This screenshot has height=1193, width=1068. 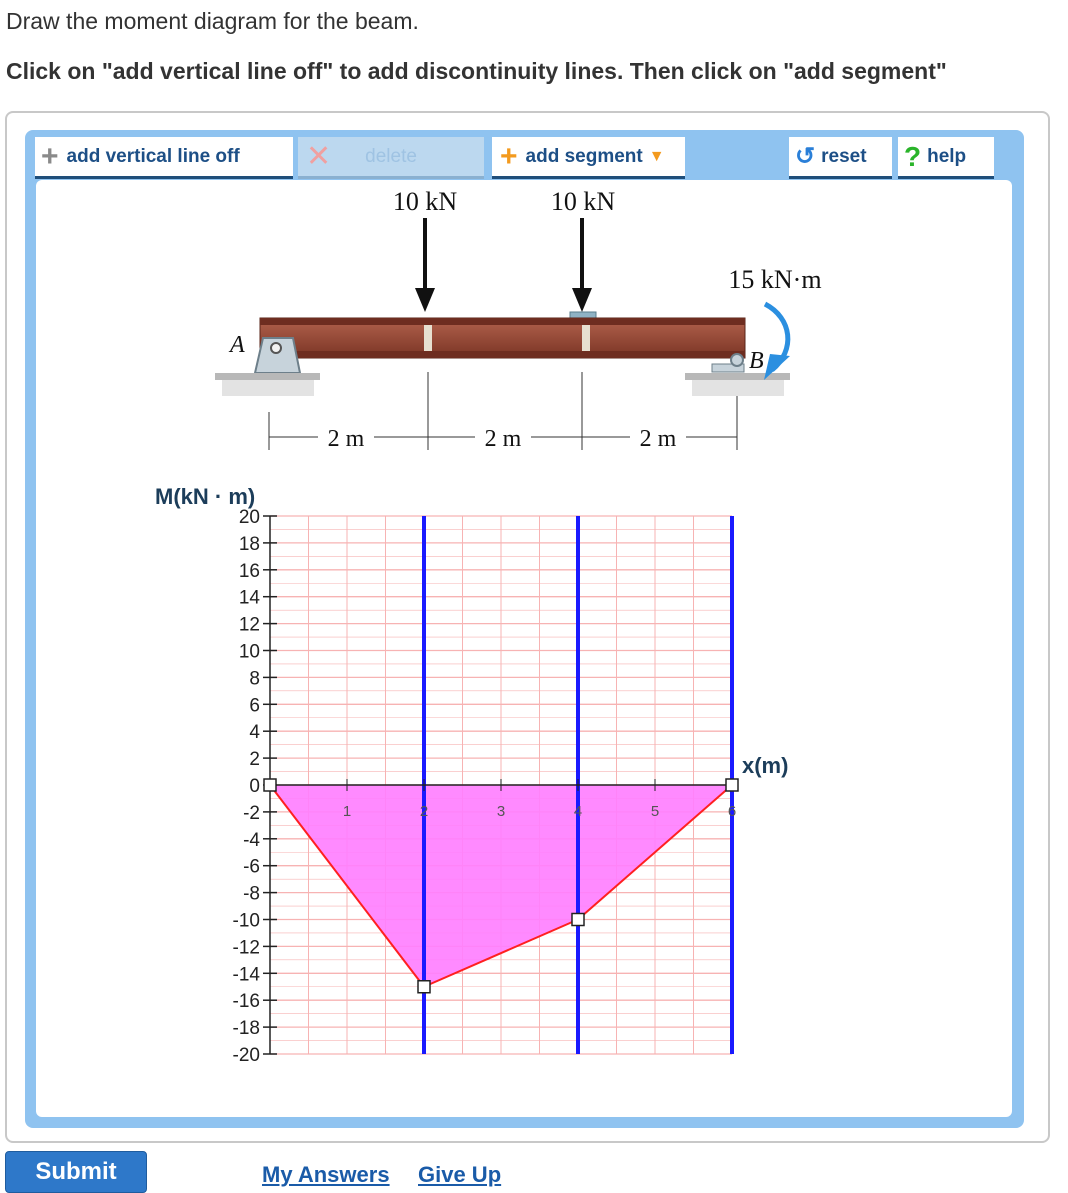 What do you see at coordinates (76, 1172) in the screenshot?
I see `submit-button: Submit` at bounding box center [76, 1172].